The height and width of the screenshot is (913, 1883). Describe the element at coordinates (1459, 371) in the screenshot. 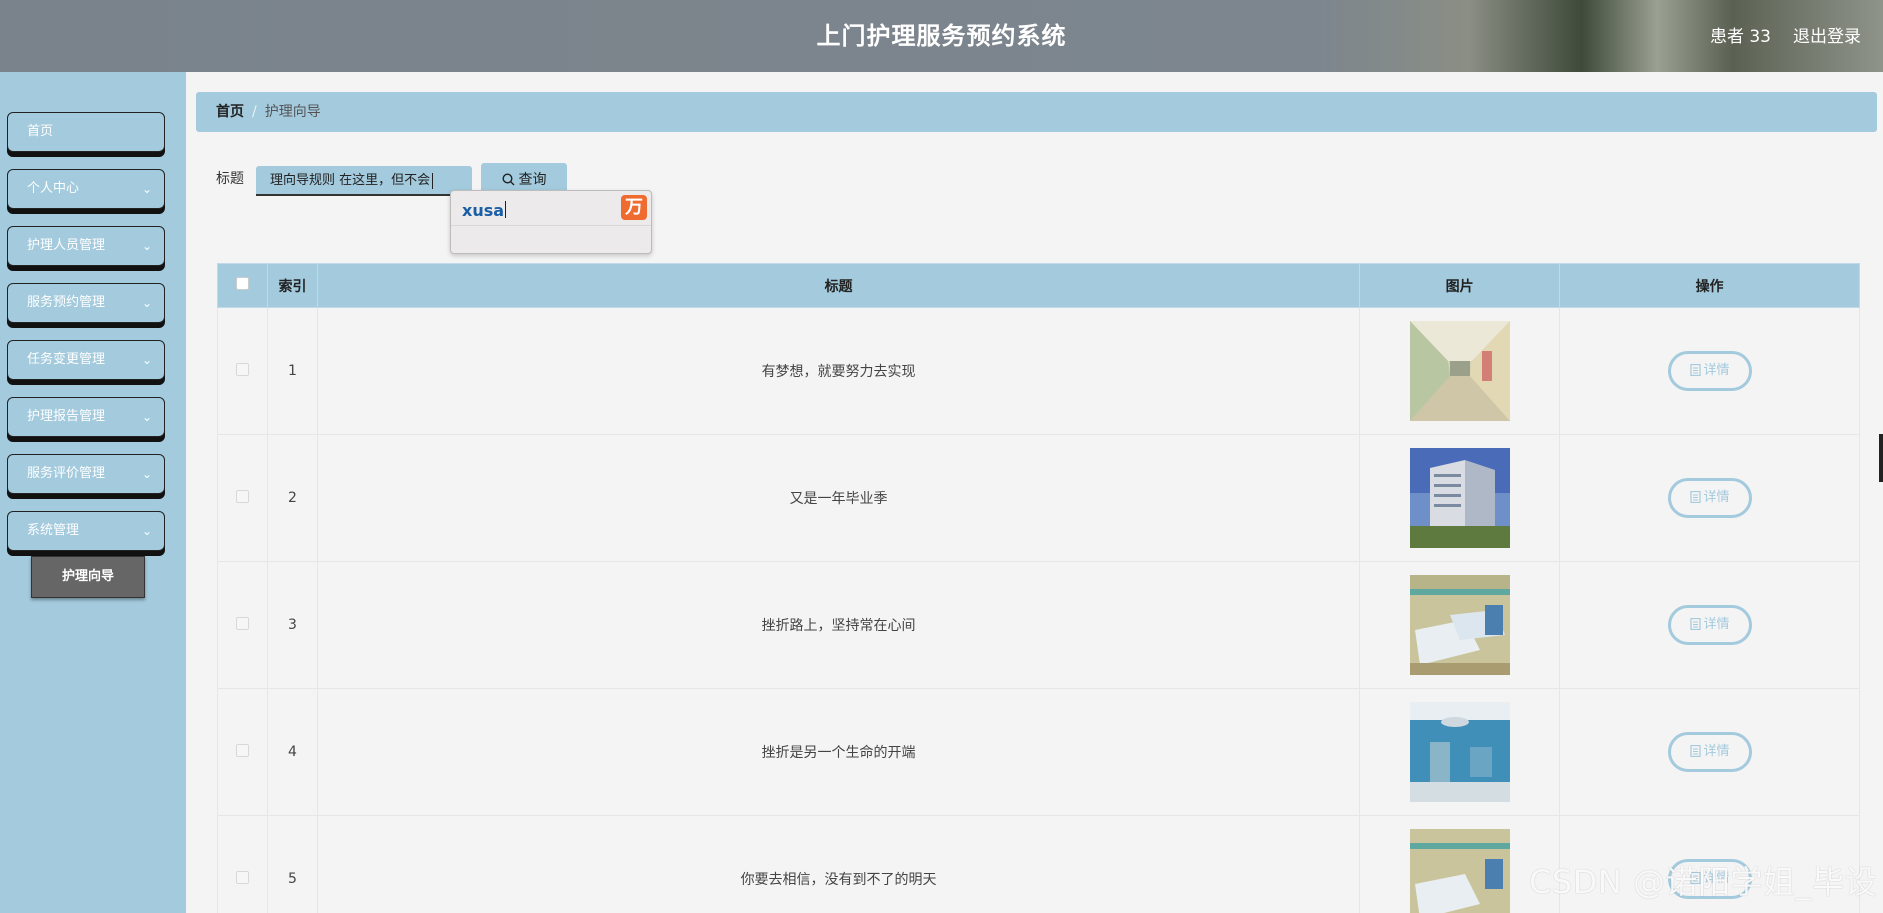

I see `hospital-corridor-image` at that location.